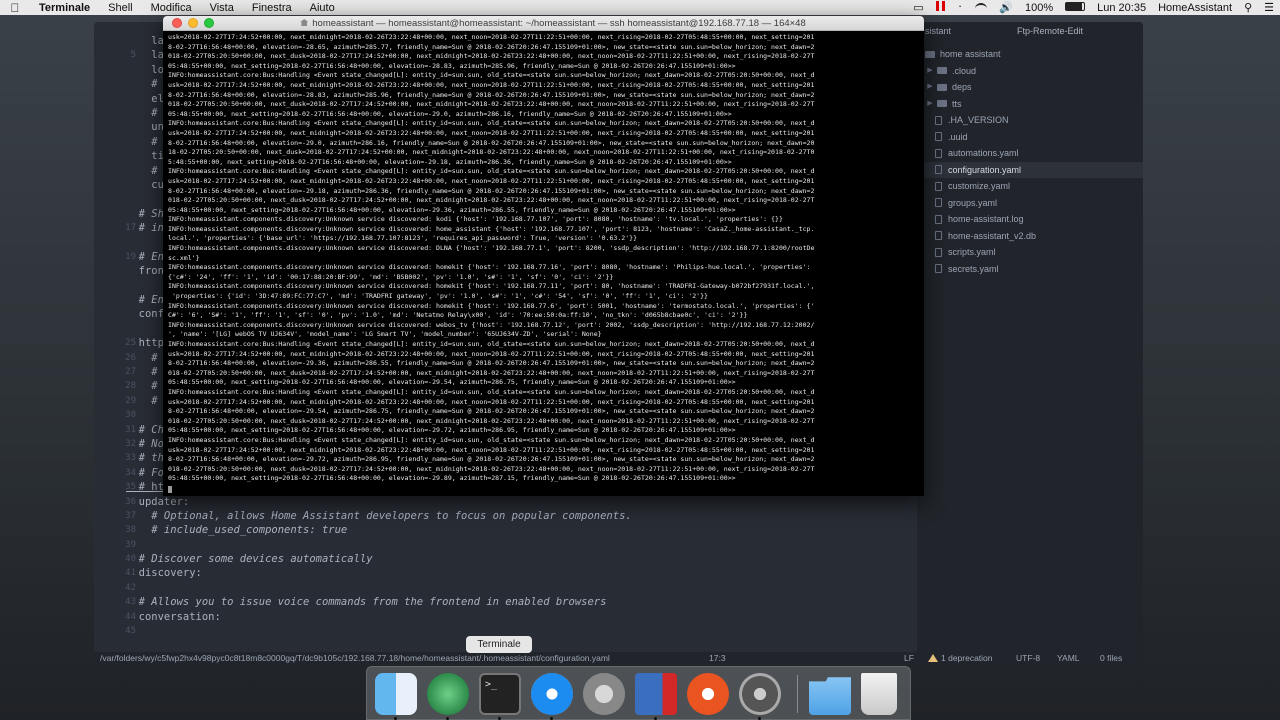 The height and width of the screenshot is (720, 1280). What do you see at coordinates (1030, 120) in the screenshot?
I see `tree-file: .HA_VERSION` at bounding box center [1030, 120].